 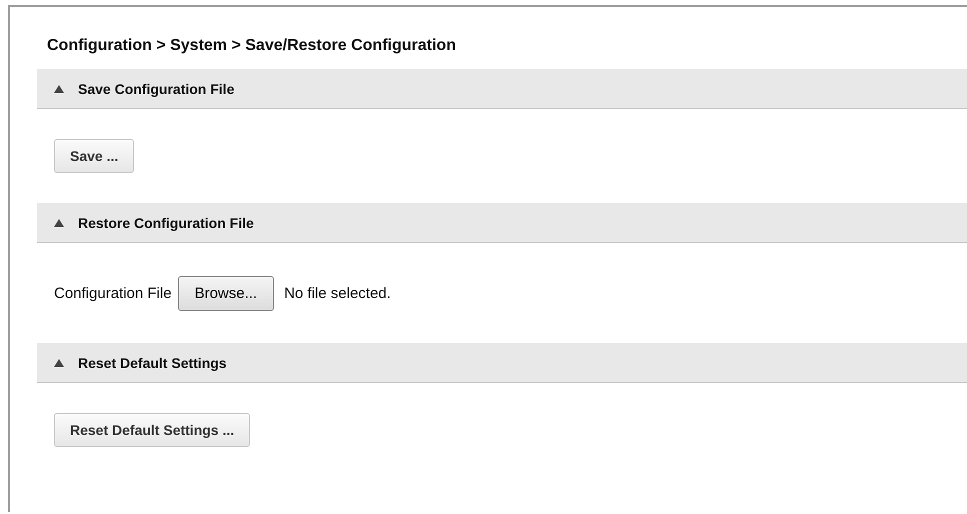 I want to click on field-label: Configuration File, so click(x=113, y=293).